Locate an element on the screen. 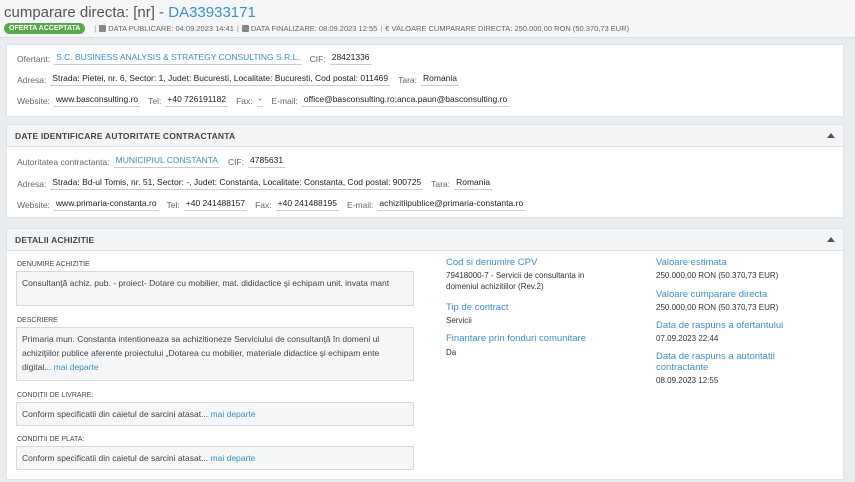 The width and height of the screenshot is (855, 482). fax-value: - is located at coordinates (260, 100).